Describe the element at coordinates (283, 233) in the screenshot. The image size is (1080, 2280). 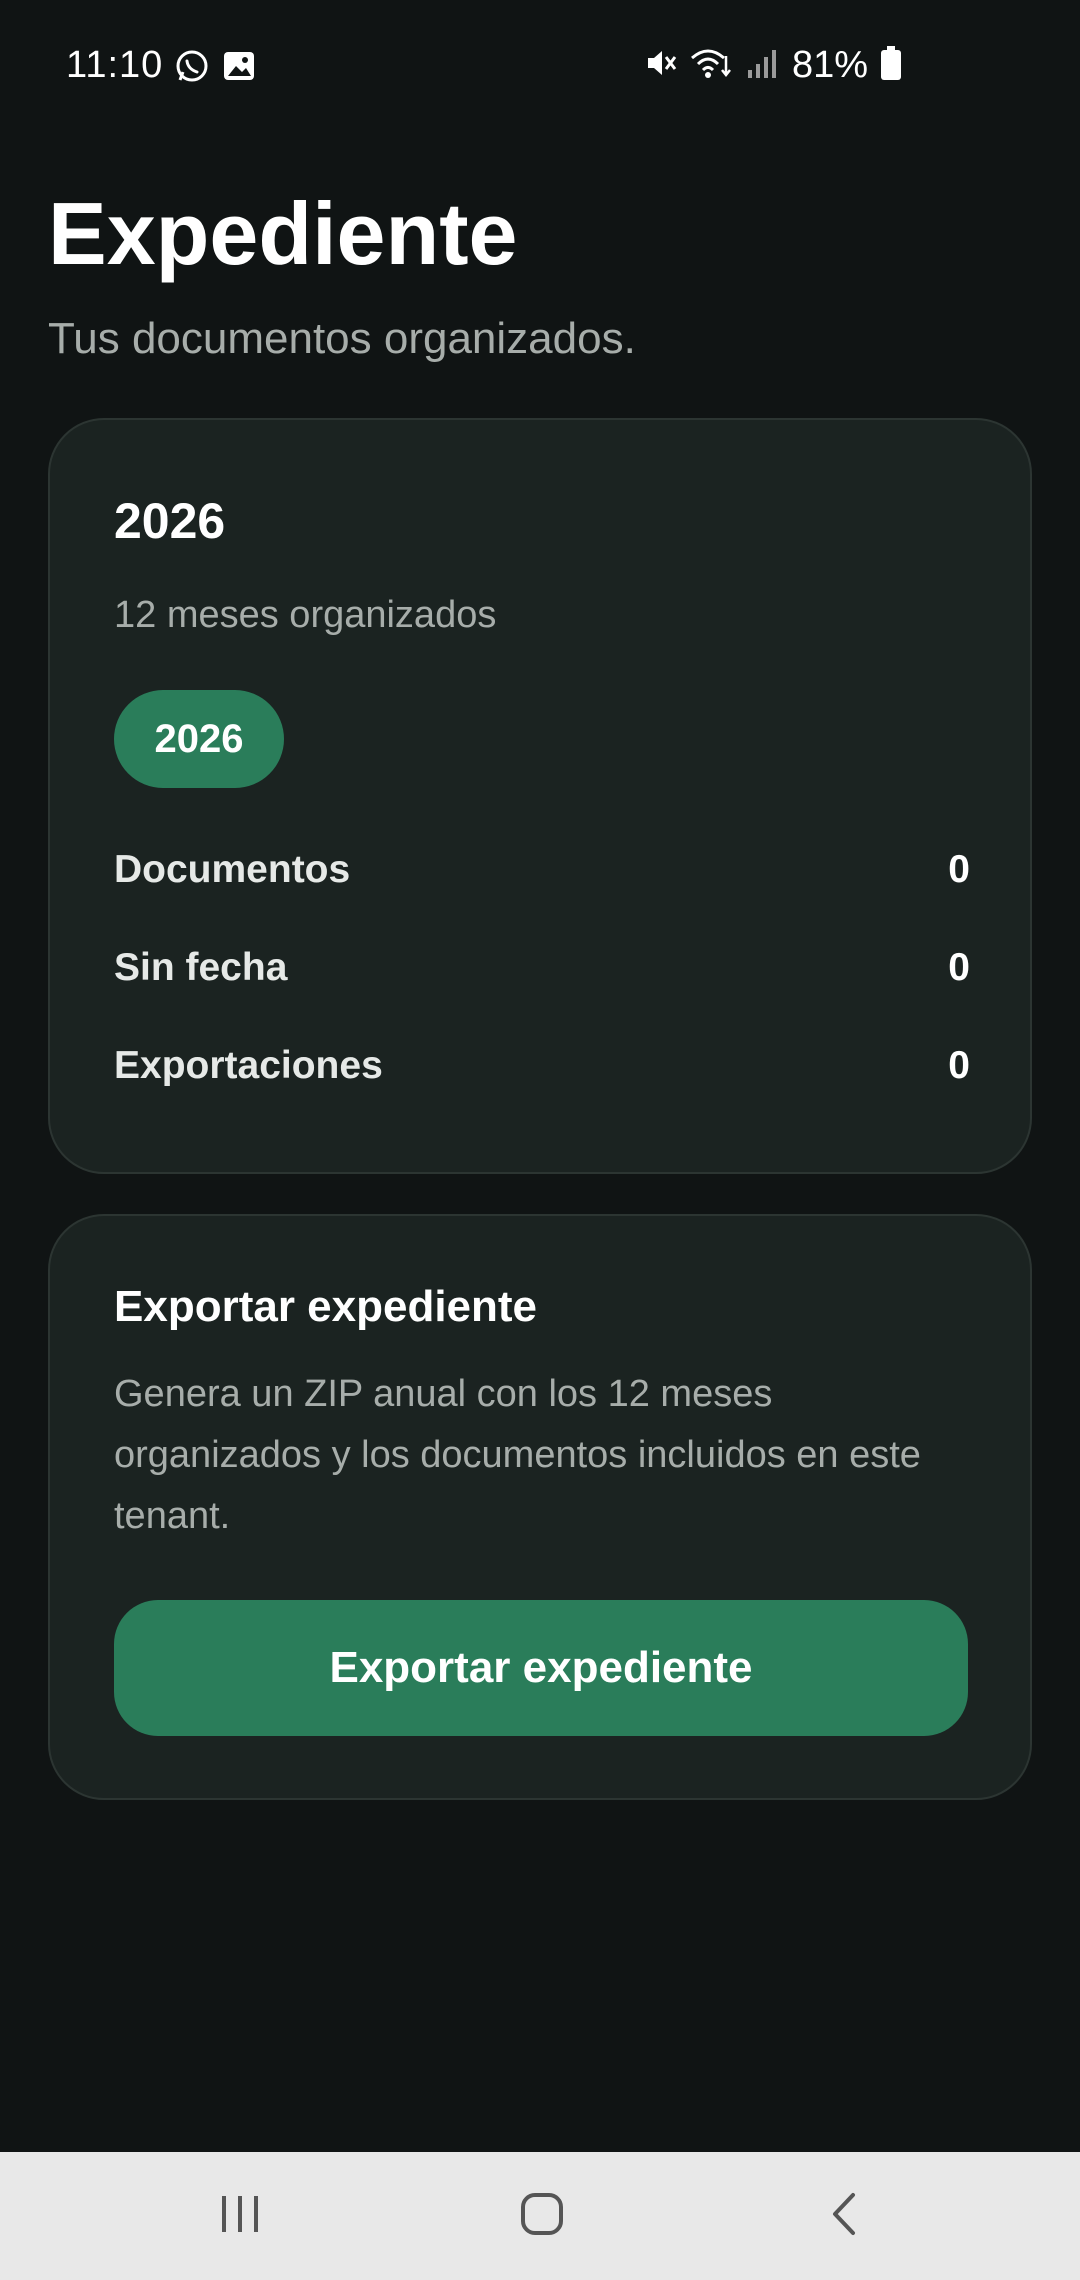
I see `page-title: Expediente` at that location.